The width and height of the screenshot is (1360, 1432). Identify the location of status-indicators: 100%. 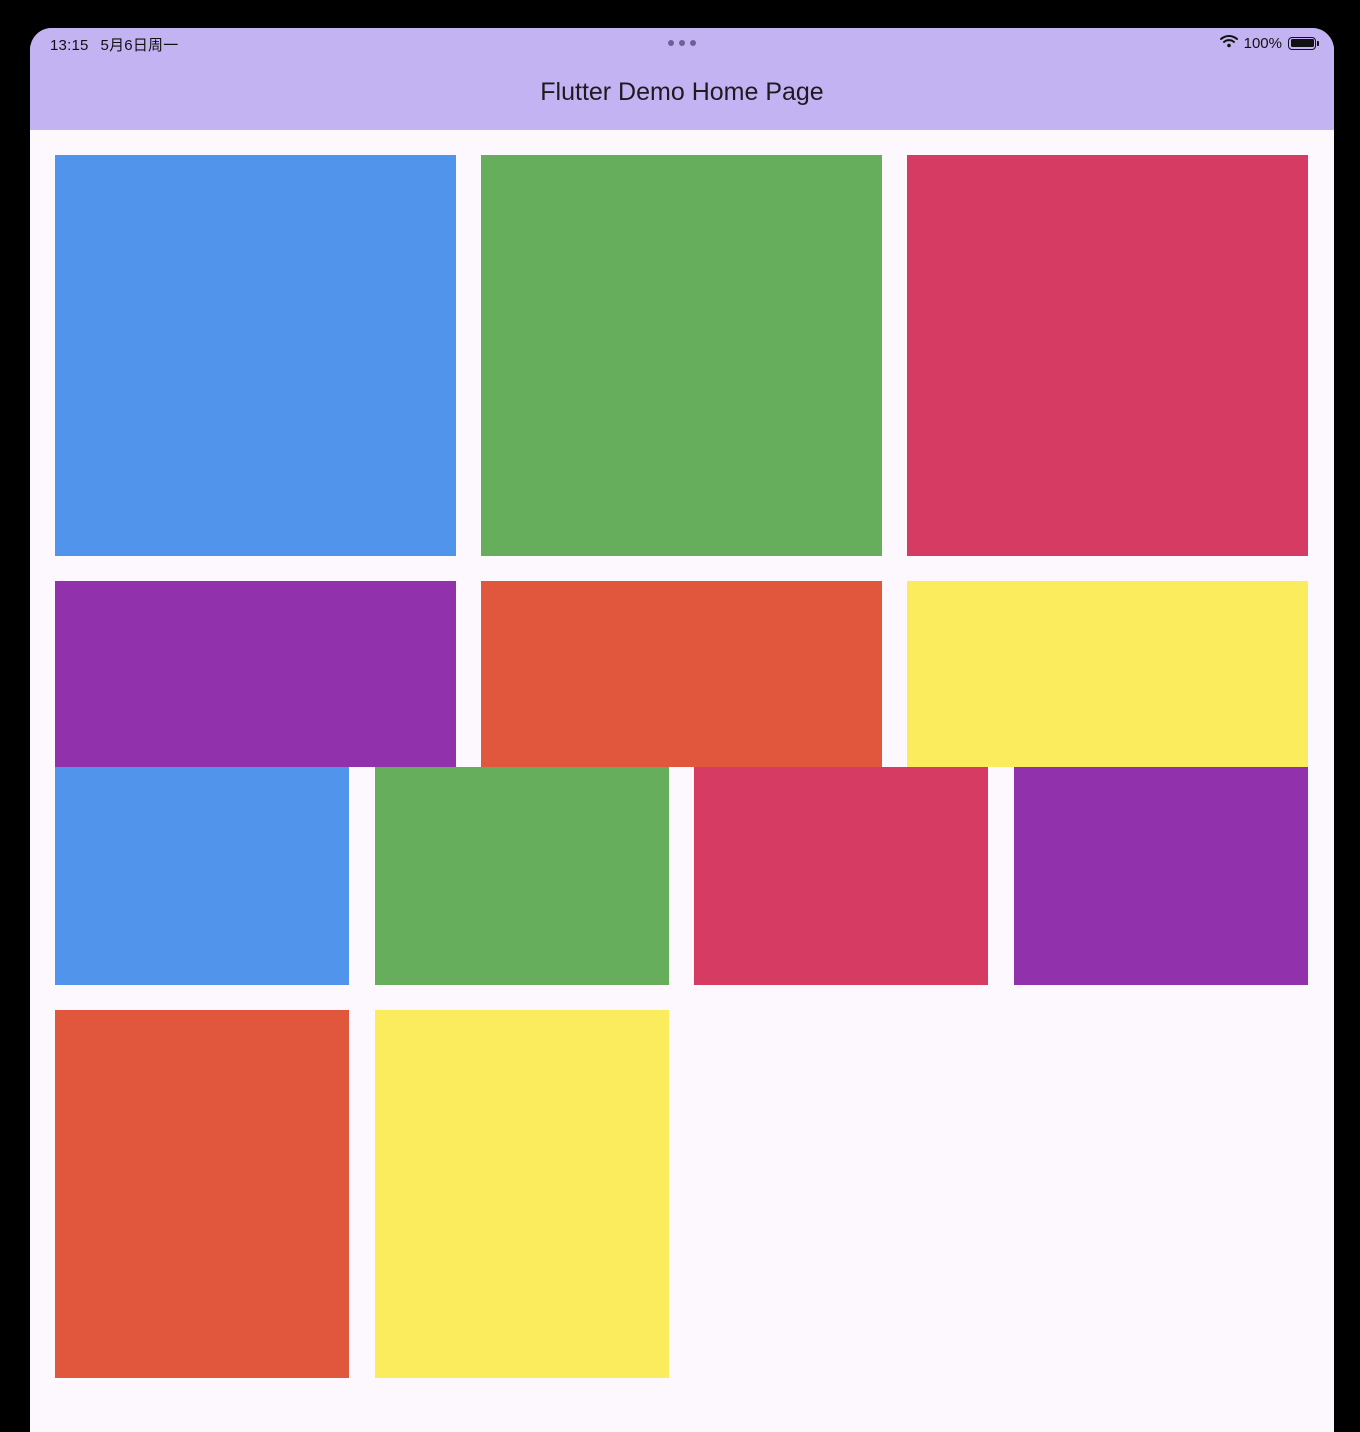
(1269, 43).